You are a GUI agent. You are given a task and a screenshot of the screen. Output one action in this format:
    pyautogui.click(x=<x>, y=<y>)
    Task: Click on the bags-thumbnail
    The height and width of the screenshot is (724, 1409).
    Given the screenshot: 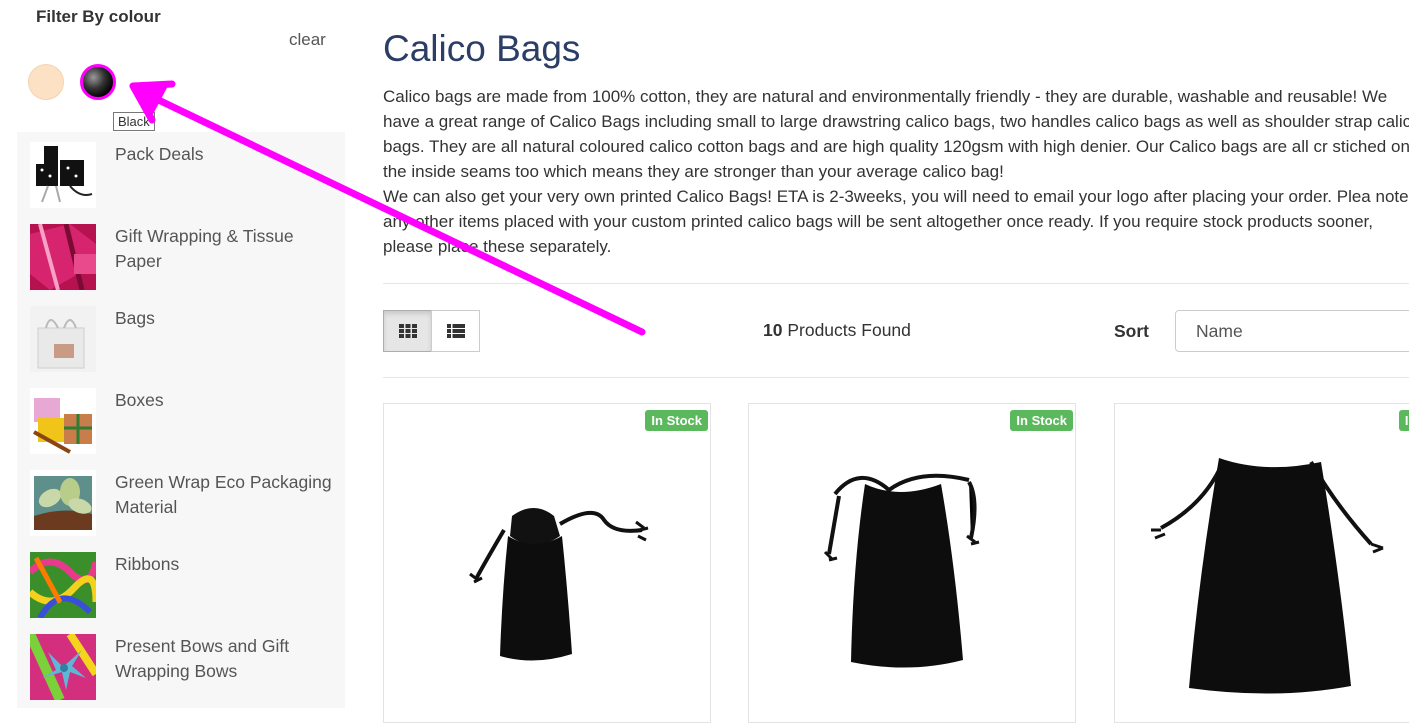 What is the action you would take?
    pyautogui.click(x=63, y=339)
    